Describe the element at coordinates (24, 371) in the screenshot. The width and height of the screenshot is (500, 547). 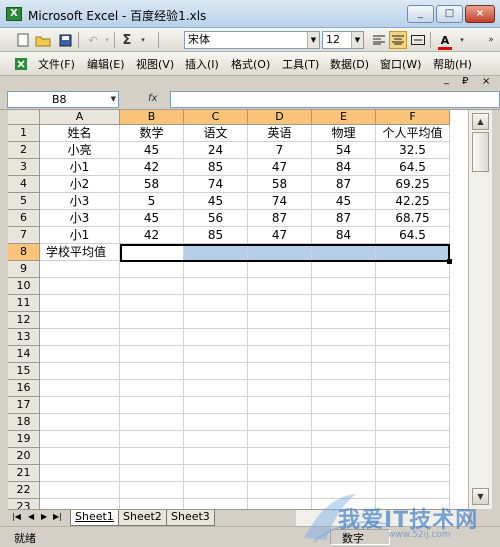
I see `row-header-15: 15` at that location.